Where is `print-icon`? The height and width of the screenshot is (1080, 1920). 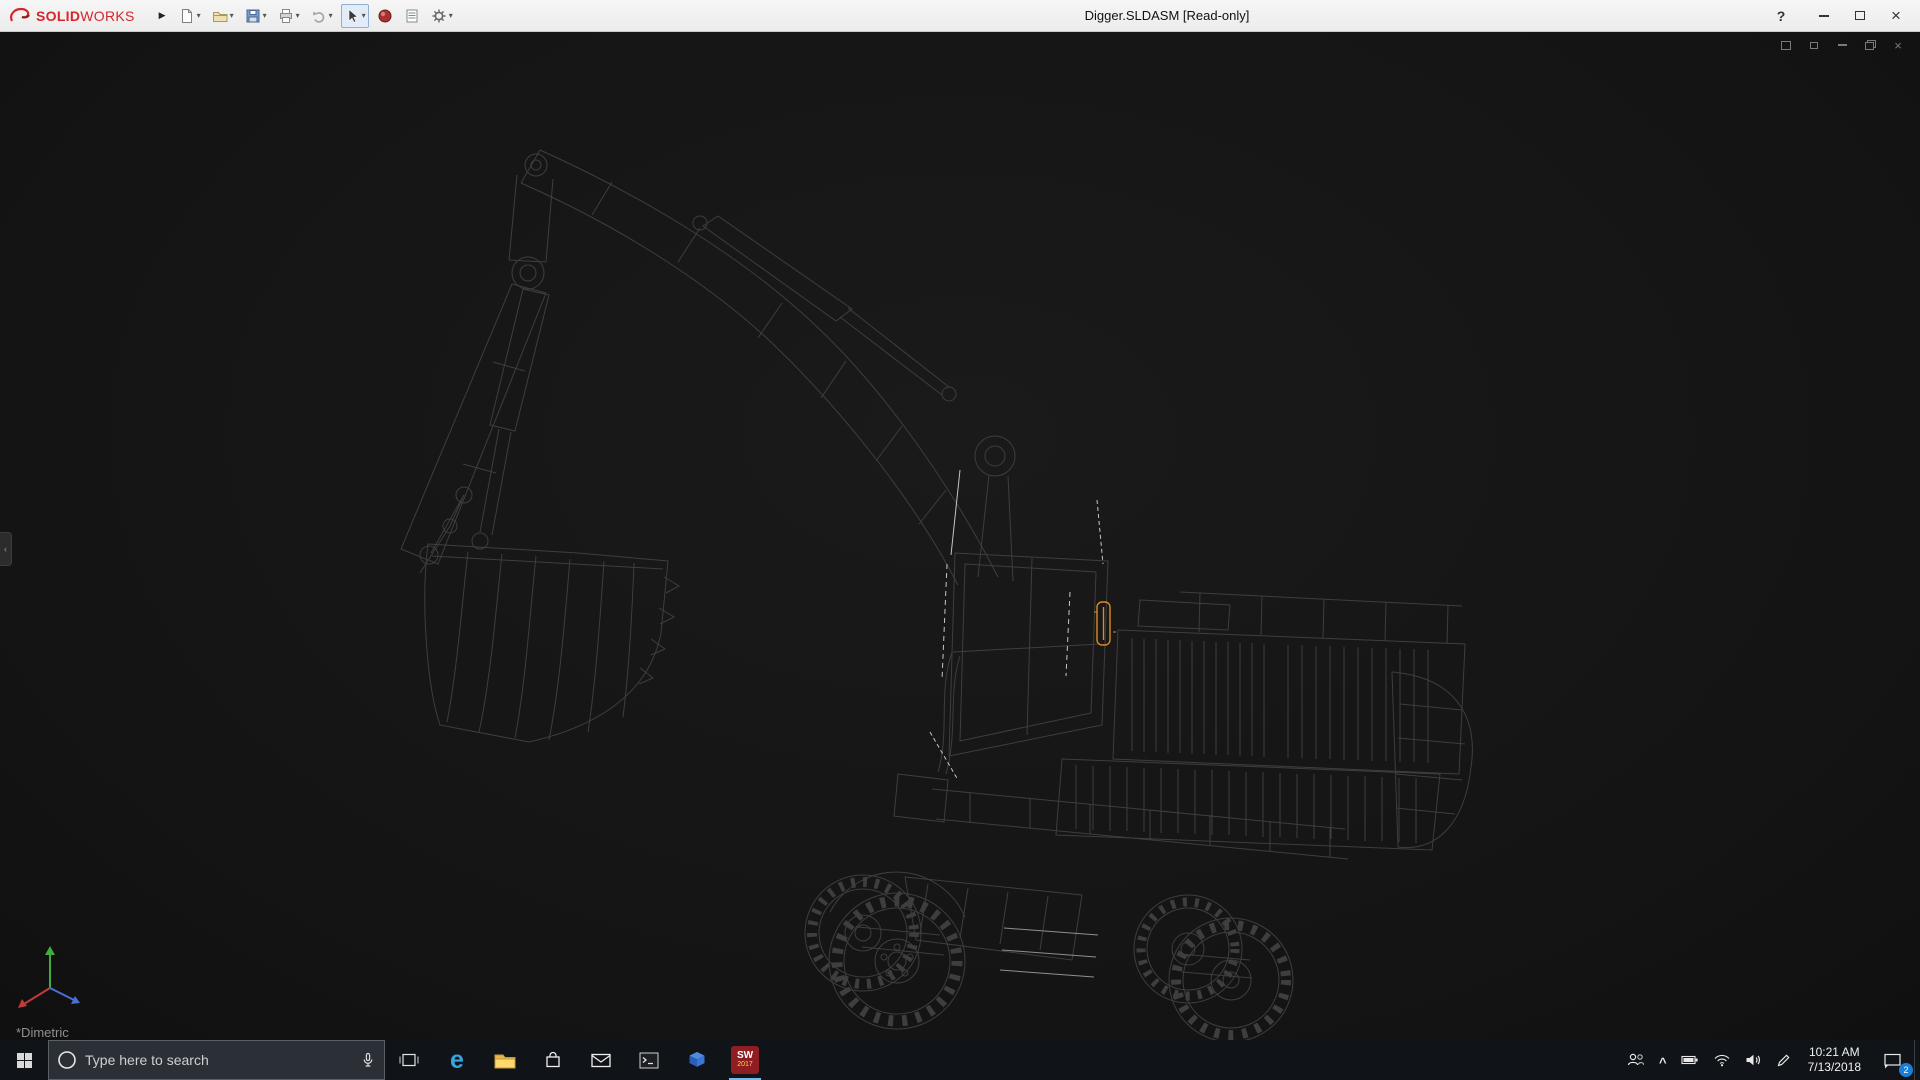
print-icon is located at coordinates (285, 15).